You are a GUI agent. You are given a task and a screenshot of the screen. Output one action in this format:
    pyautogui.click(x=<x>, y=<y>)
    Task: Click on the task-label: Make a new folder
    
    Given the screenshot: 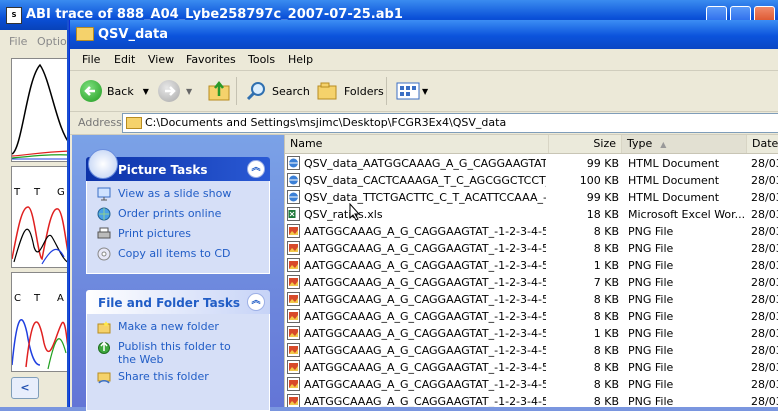 What is the action you would take?
    pyautogui.click(x=168, y=326)
    